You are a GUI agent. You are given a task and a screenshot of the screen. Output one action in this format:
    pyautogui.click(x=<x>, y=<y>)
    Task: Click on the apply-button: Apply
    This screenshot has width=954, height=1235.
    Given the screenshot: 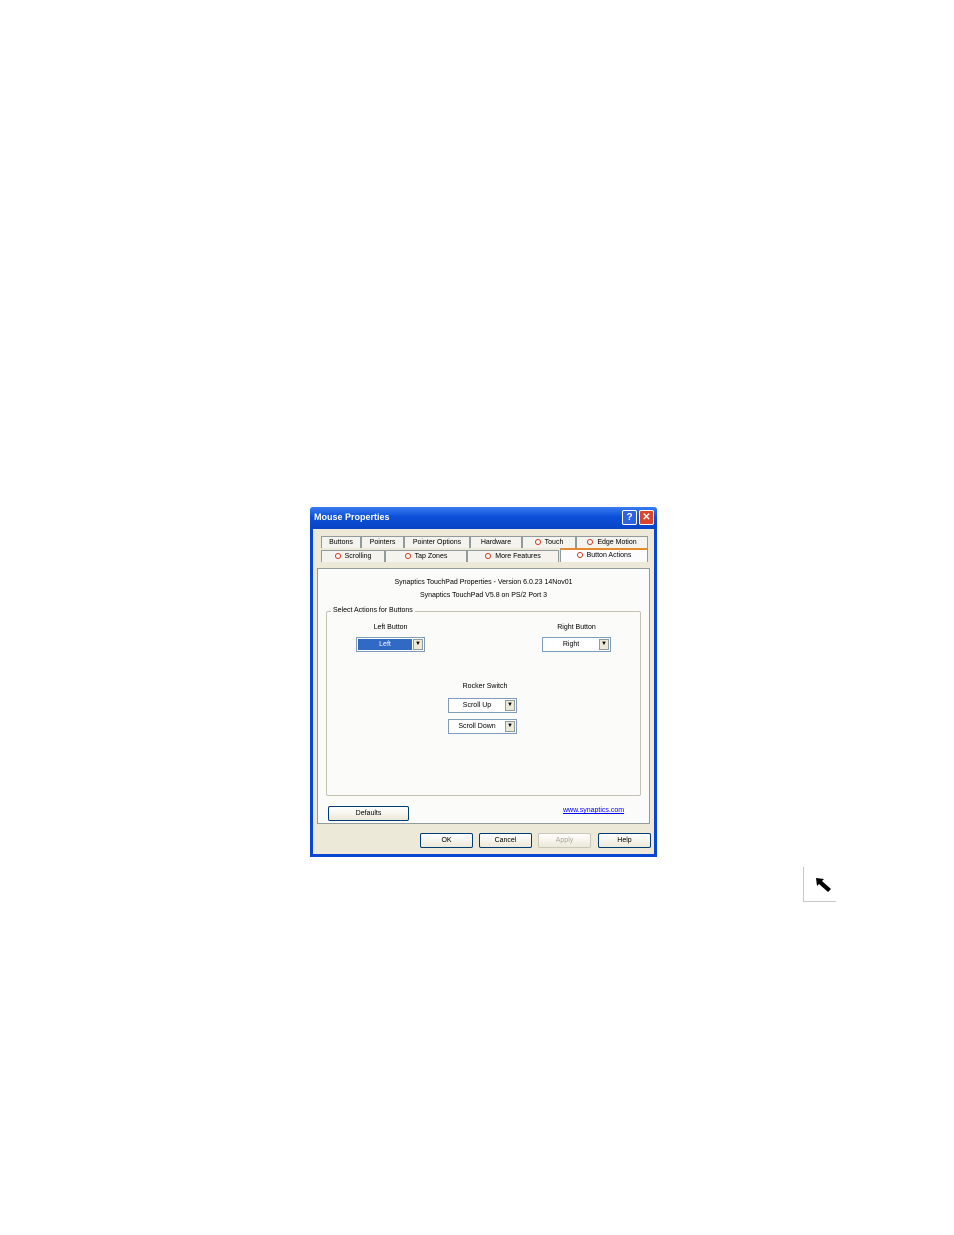 What is the action you would take?
    pyautogui.click(x=564, y=840)
    